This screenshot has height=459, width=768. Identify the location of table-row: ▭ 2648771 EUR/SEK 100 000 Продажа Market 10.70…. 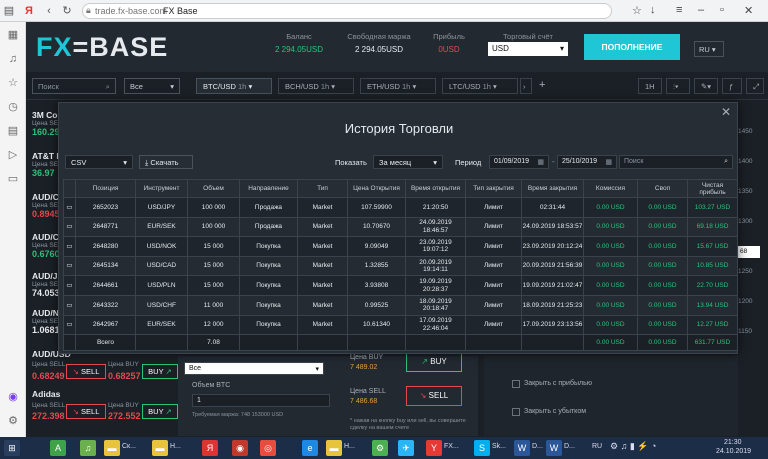
(400, 227).